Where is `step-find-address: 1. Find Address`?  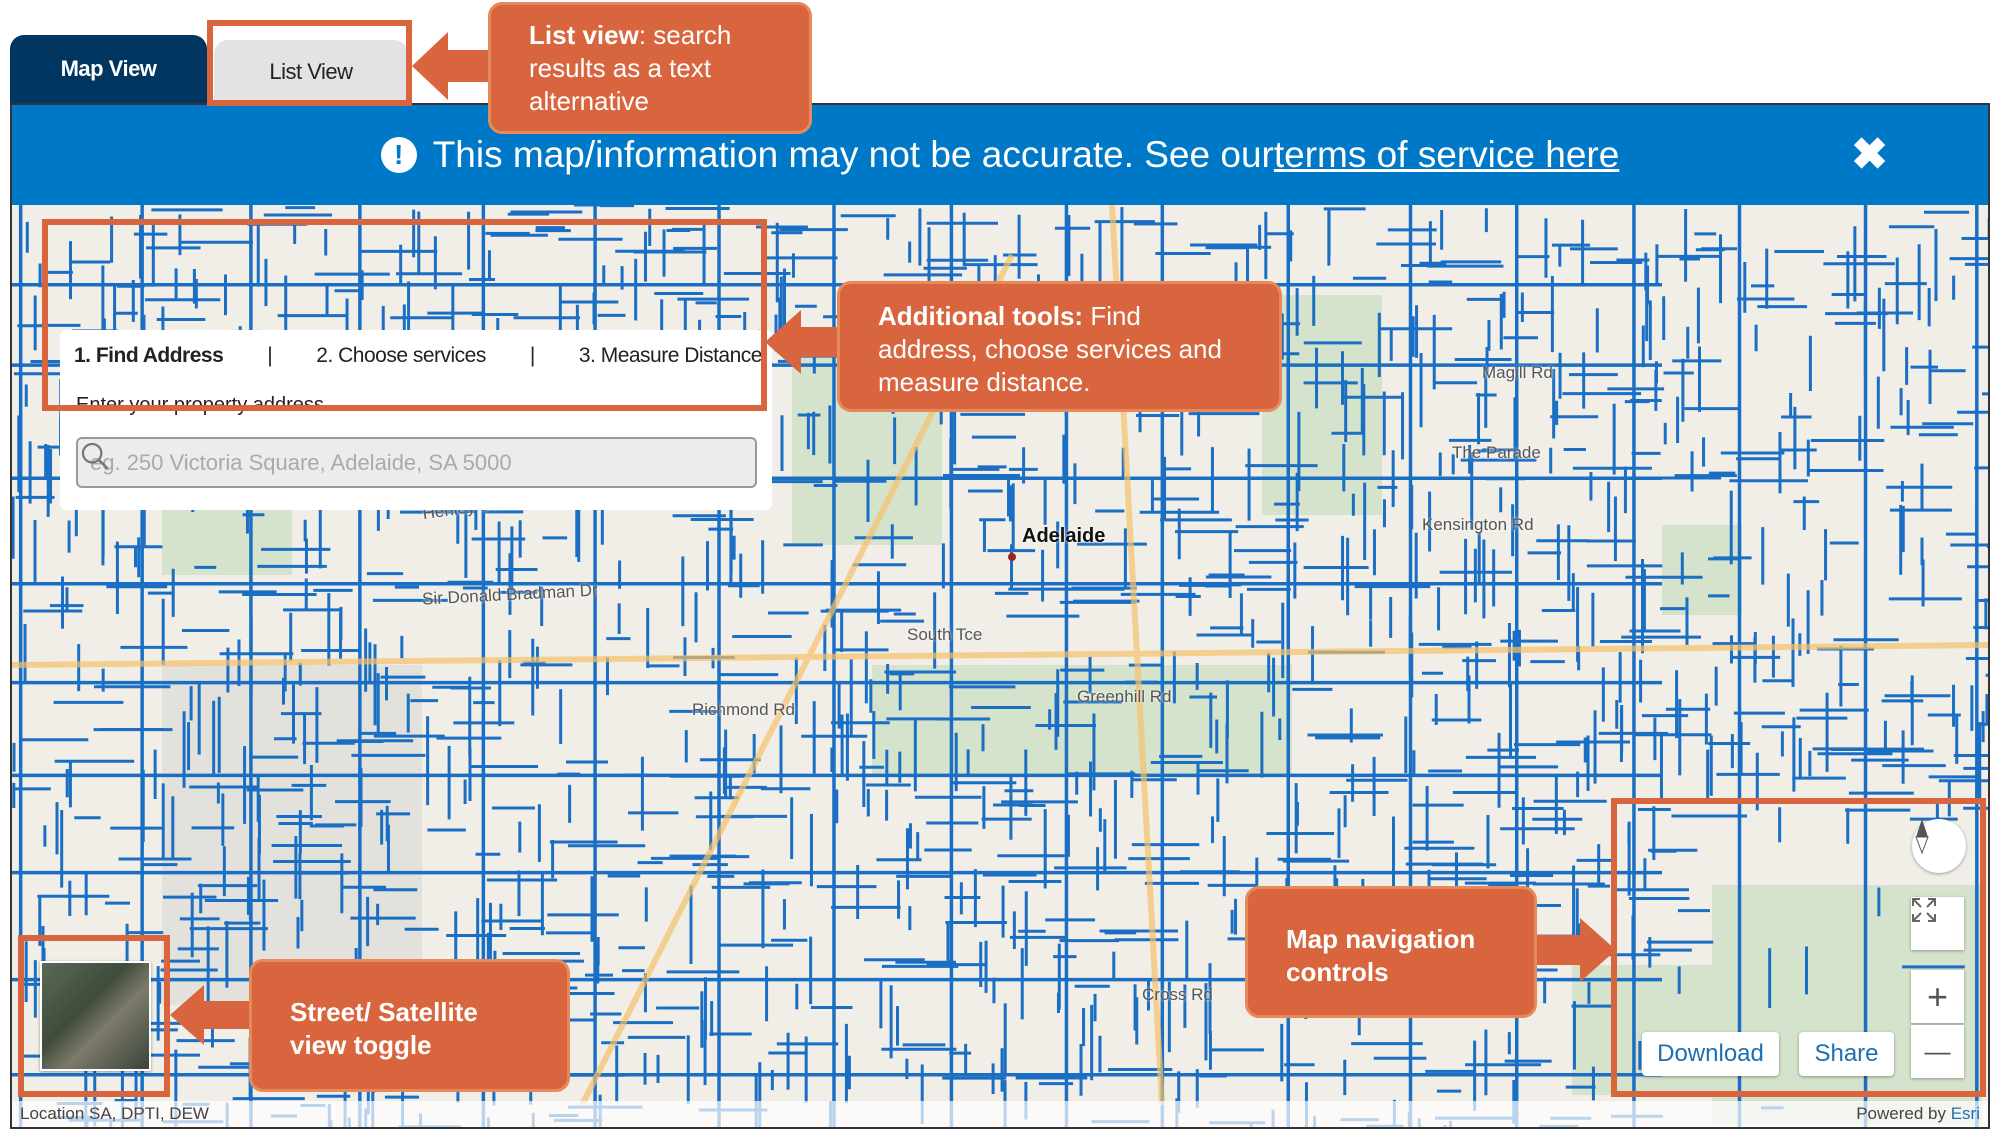
step-find-address: 1. Find Address is located at coordinates (149, 356).